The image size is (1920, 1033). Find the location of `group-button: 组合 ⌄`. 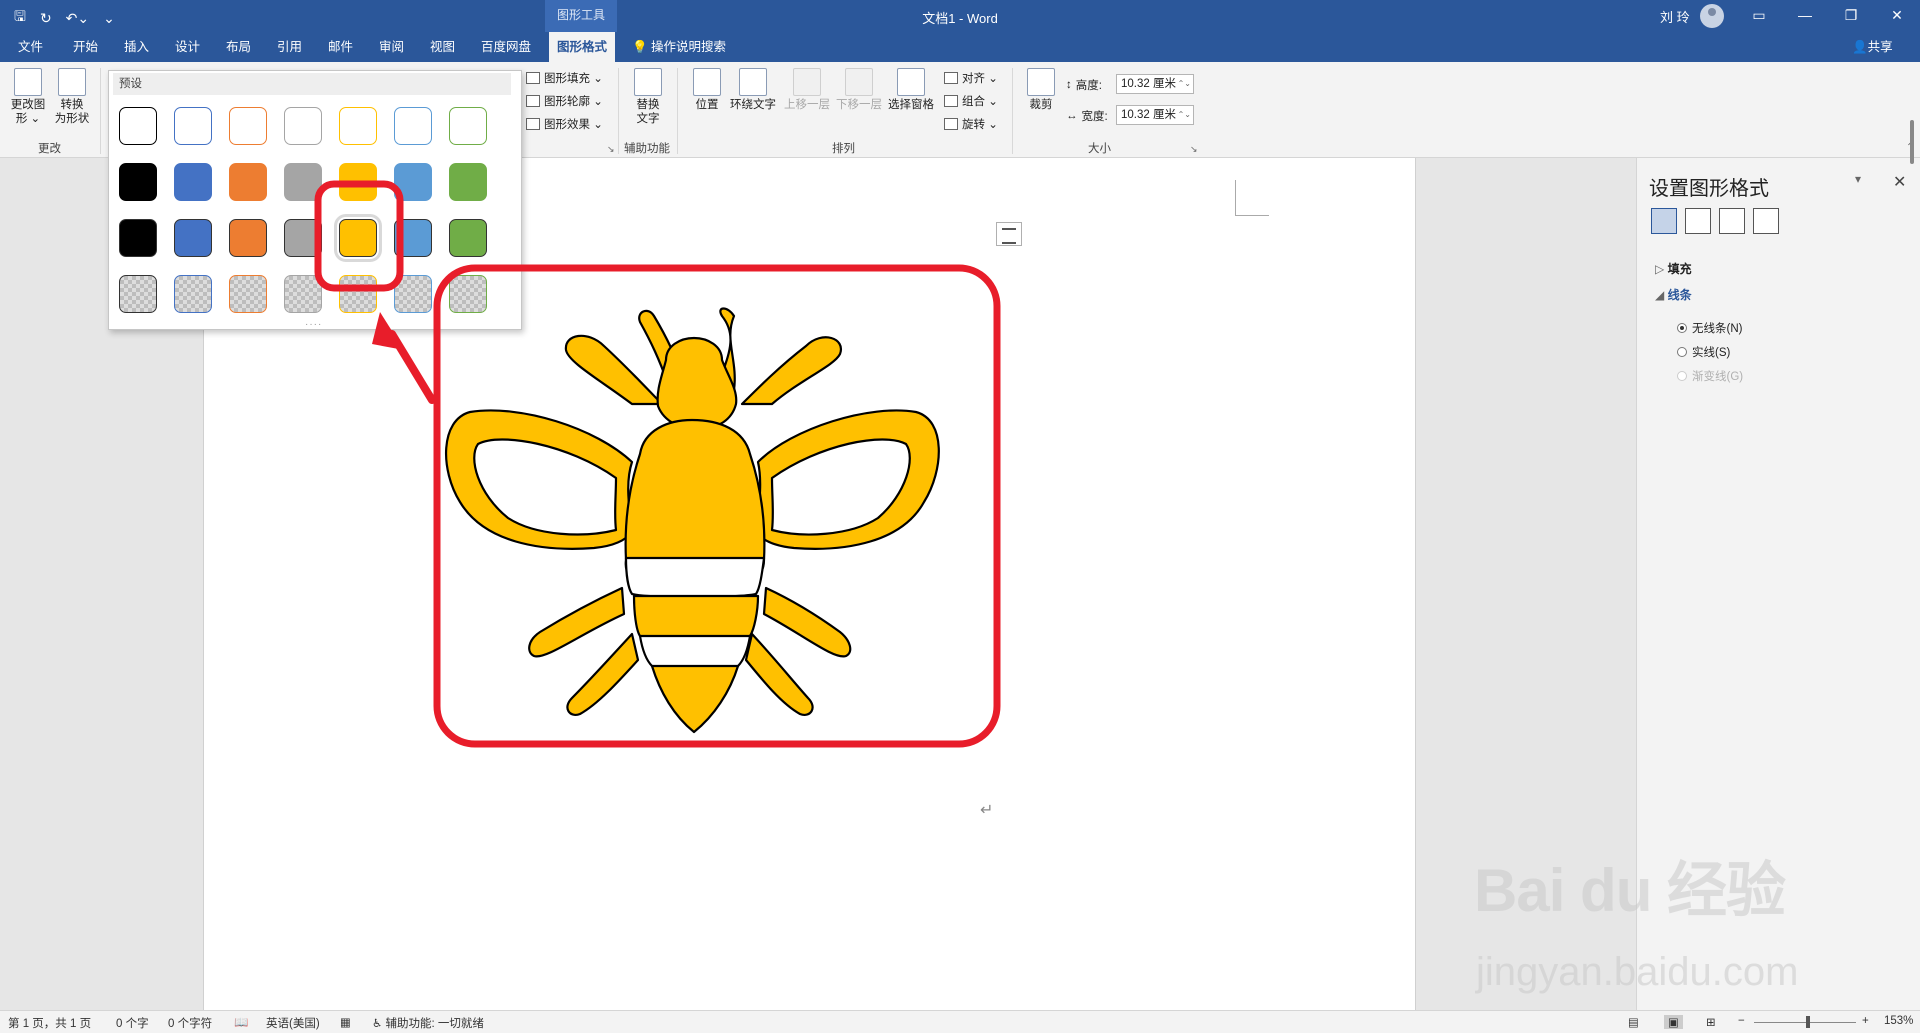

group-button: 组合 ⌄ is located at coordinates (971, 101).